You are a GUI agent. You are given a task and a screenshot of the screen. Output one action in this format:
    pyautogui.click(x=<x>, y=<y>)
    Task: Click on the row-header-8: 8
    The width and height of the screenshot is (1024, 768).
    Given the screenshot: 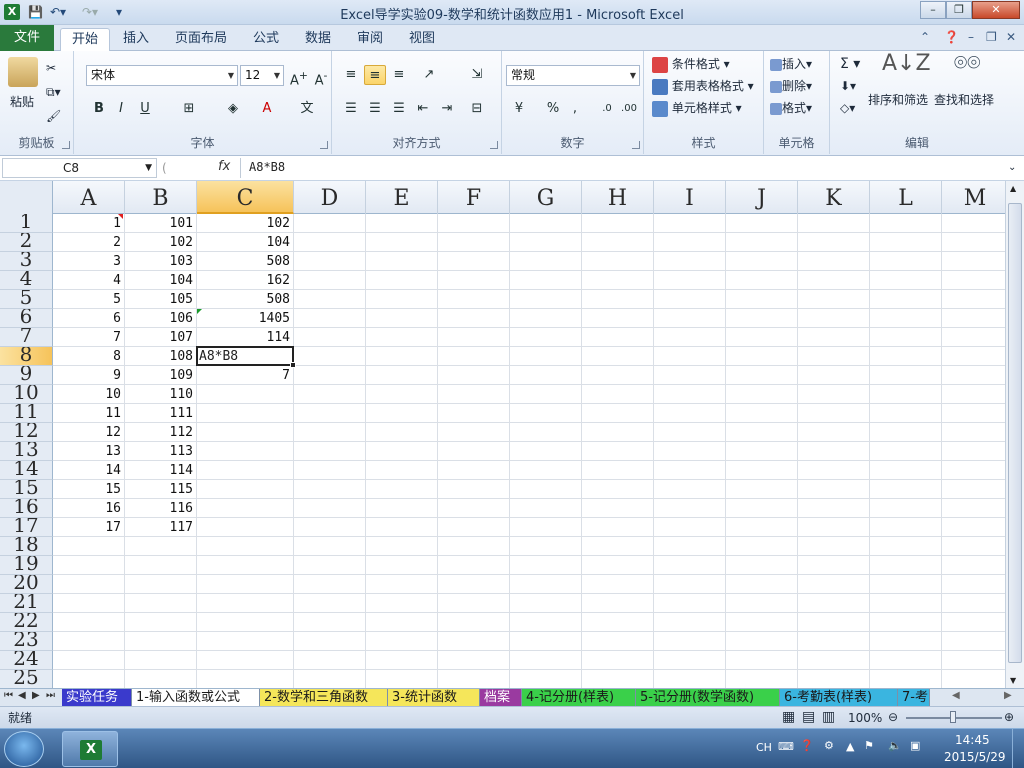 What is the action you would take?
    pyautogui.click(x=26, y=356)
    